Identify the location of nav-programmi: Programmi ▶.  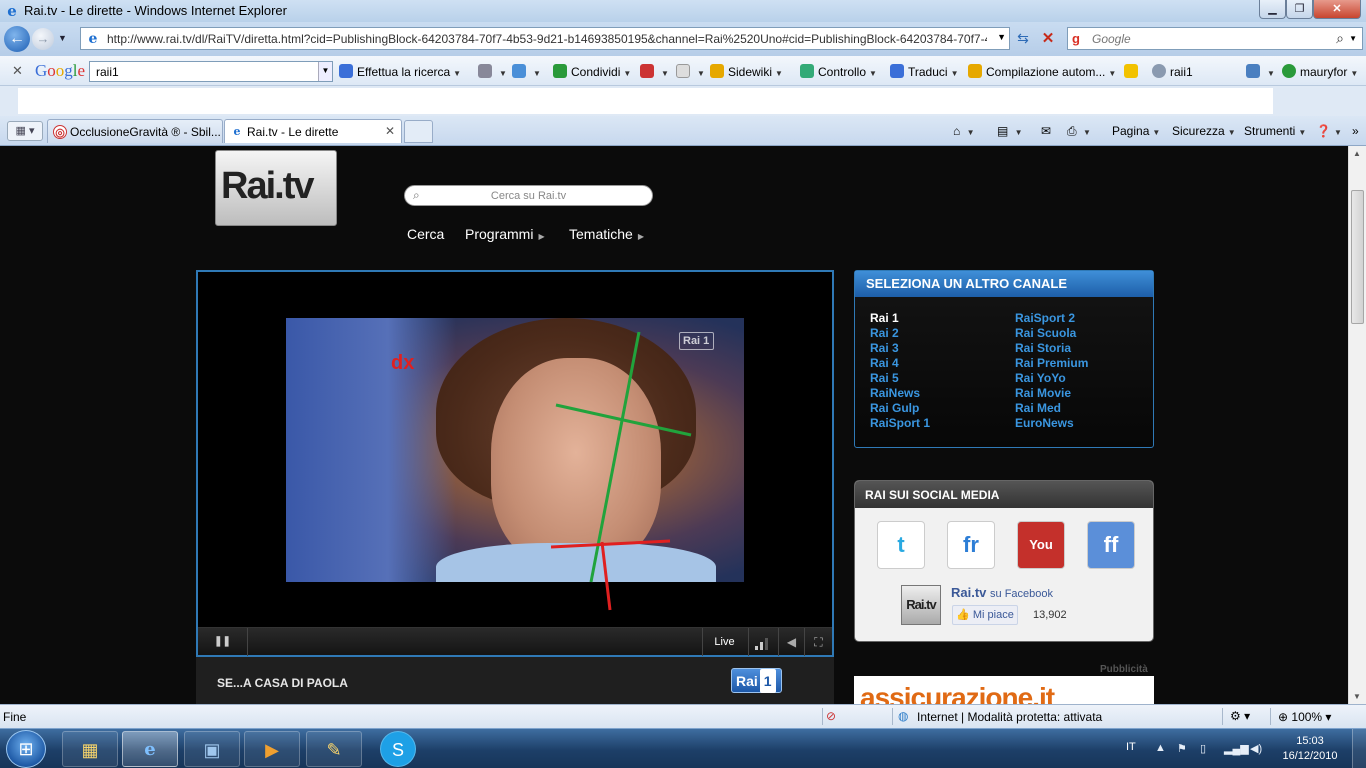
(505, 234).